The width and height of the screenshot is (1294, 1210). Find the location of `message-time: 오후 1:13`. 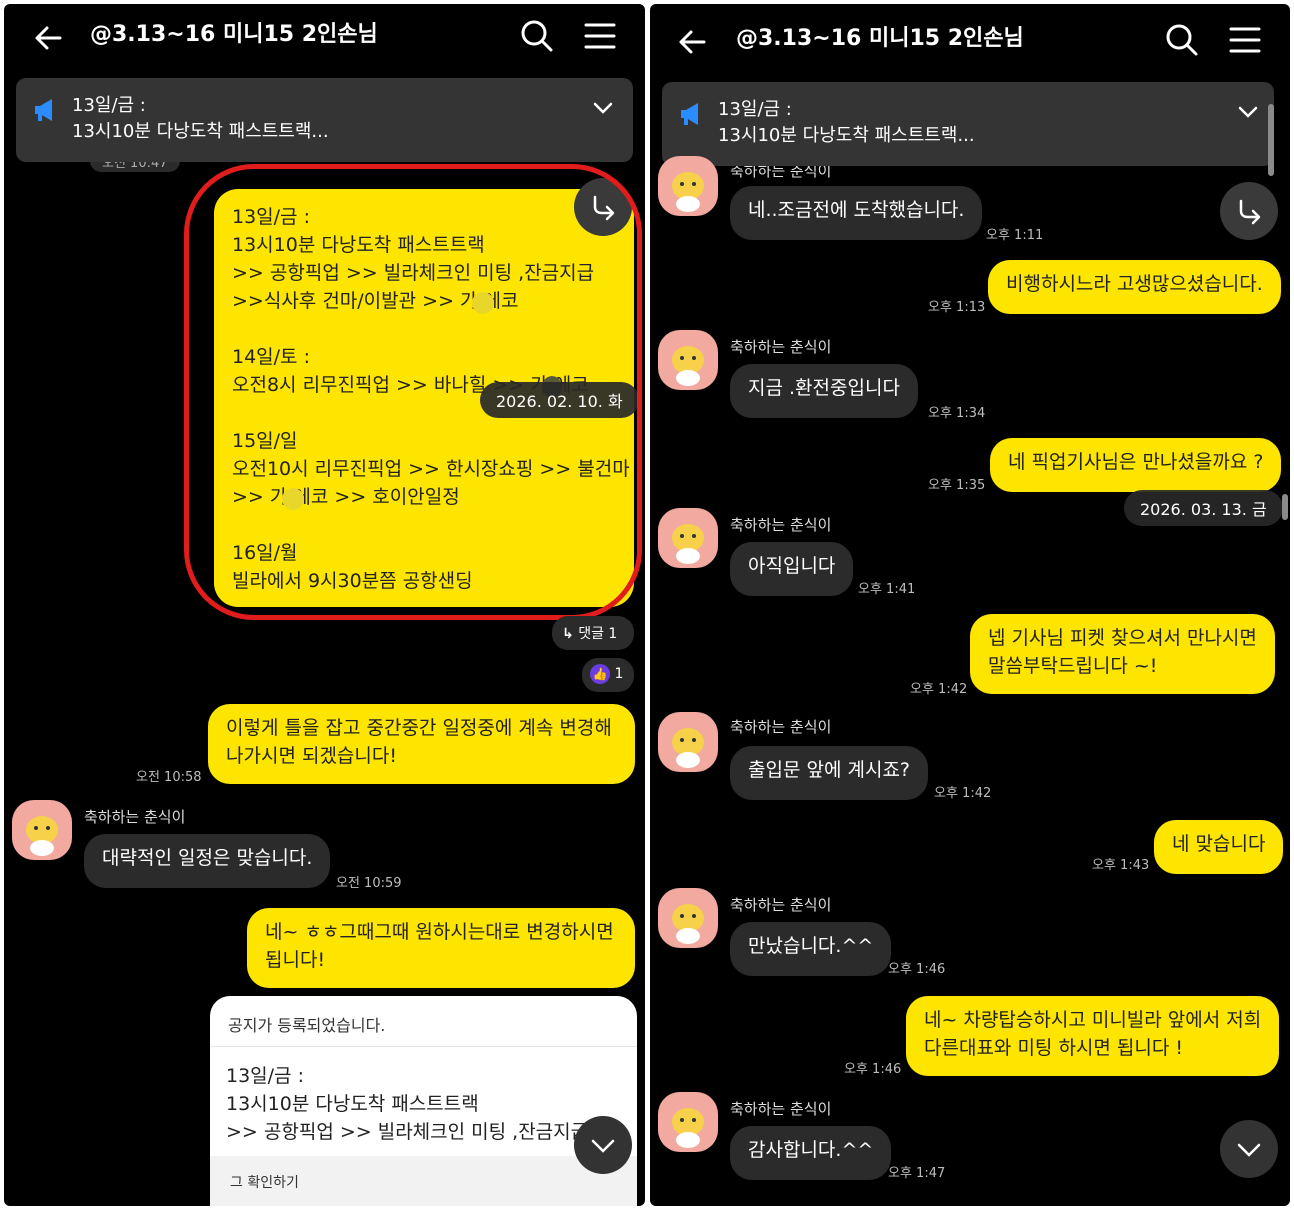

message-time: 오후 1:13 is located at coordinates (957, 307).